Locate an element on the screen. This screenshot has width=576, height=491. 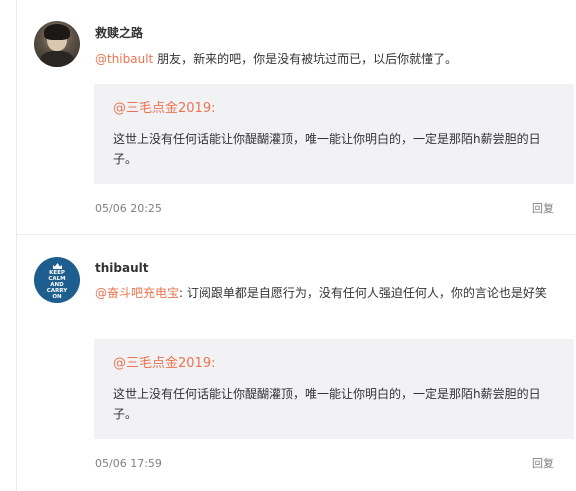
avatar-keep-calm-text: KEEP CALM AND CARRY ON is located at coordinates (57, 280).